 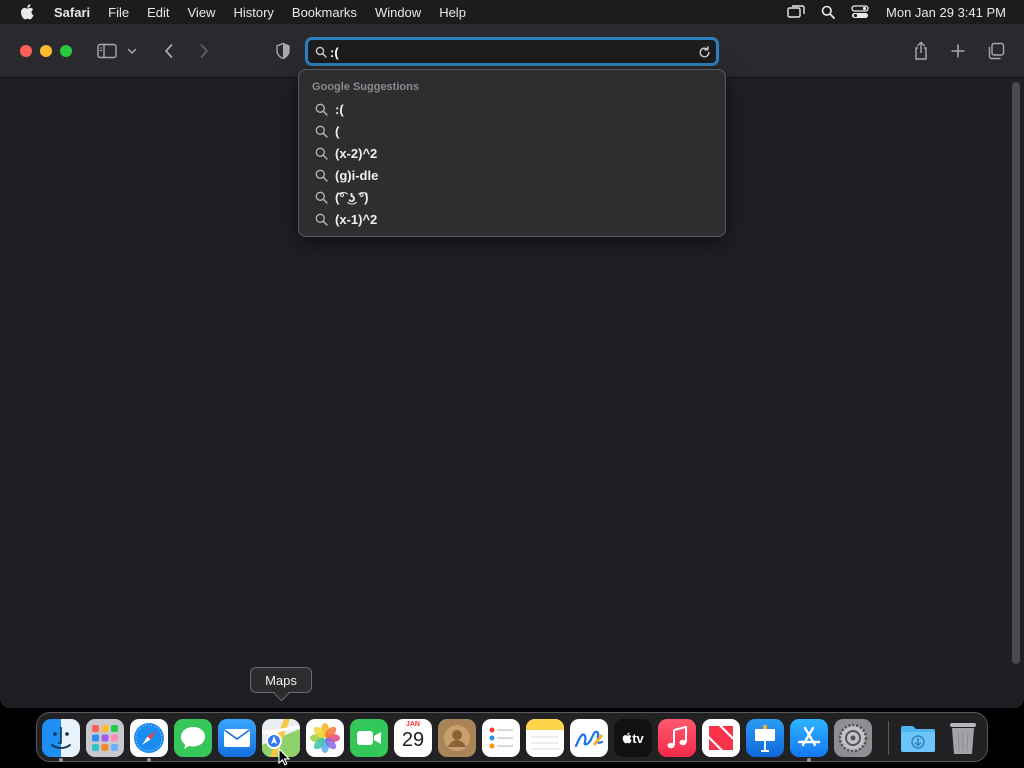 I want to click on keynote-icon, so click(x=765, y=738).